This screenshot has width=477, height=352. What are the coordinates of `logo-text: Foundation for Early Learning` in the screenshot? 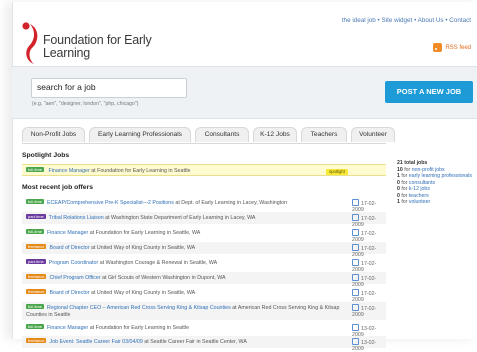 It's located at (97, 46).